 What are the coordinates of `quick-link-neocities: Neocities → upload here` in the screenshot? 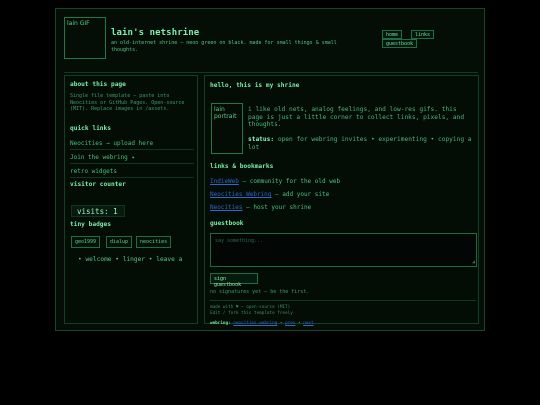 It's located at (132, 144).